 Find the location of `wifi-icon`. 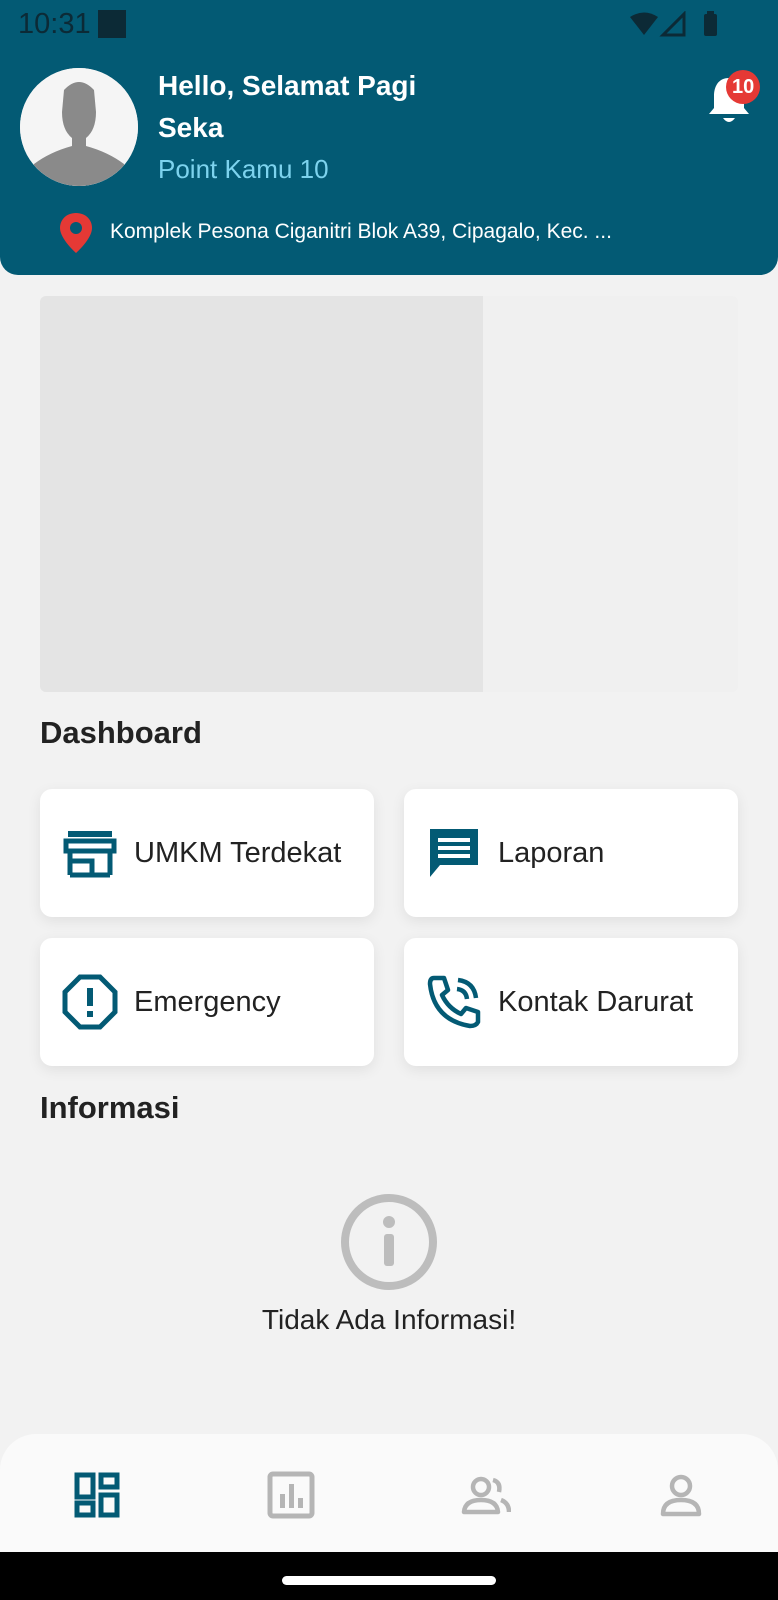

wifi-icon is located at coordinates (644, 23).